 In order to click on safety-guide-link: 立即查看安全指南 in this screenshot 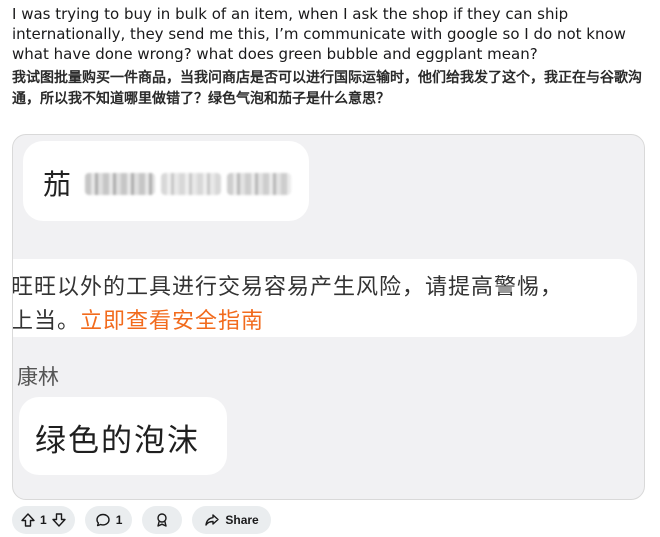, I will do `click(172, 321)`.